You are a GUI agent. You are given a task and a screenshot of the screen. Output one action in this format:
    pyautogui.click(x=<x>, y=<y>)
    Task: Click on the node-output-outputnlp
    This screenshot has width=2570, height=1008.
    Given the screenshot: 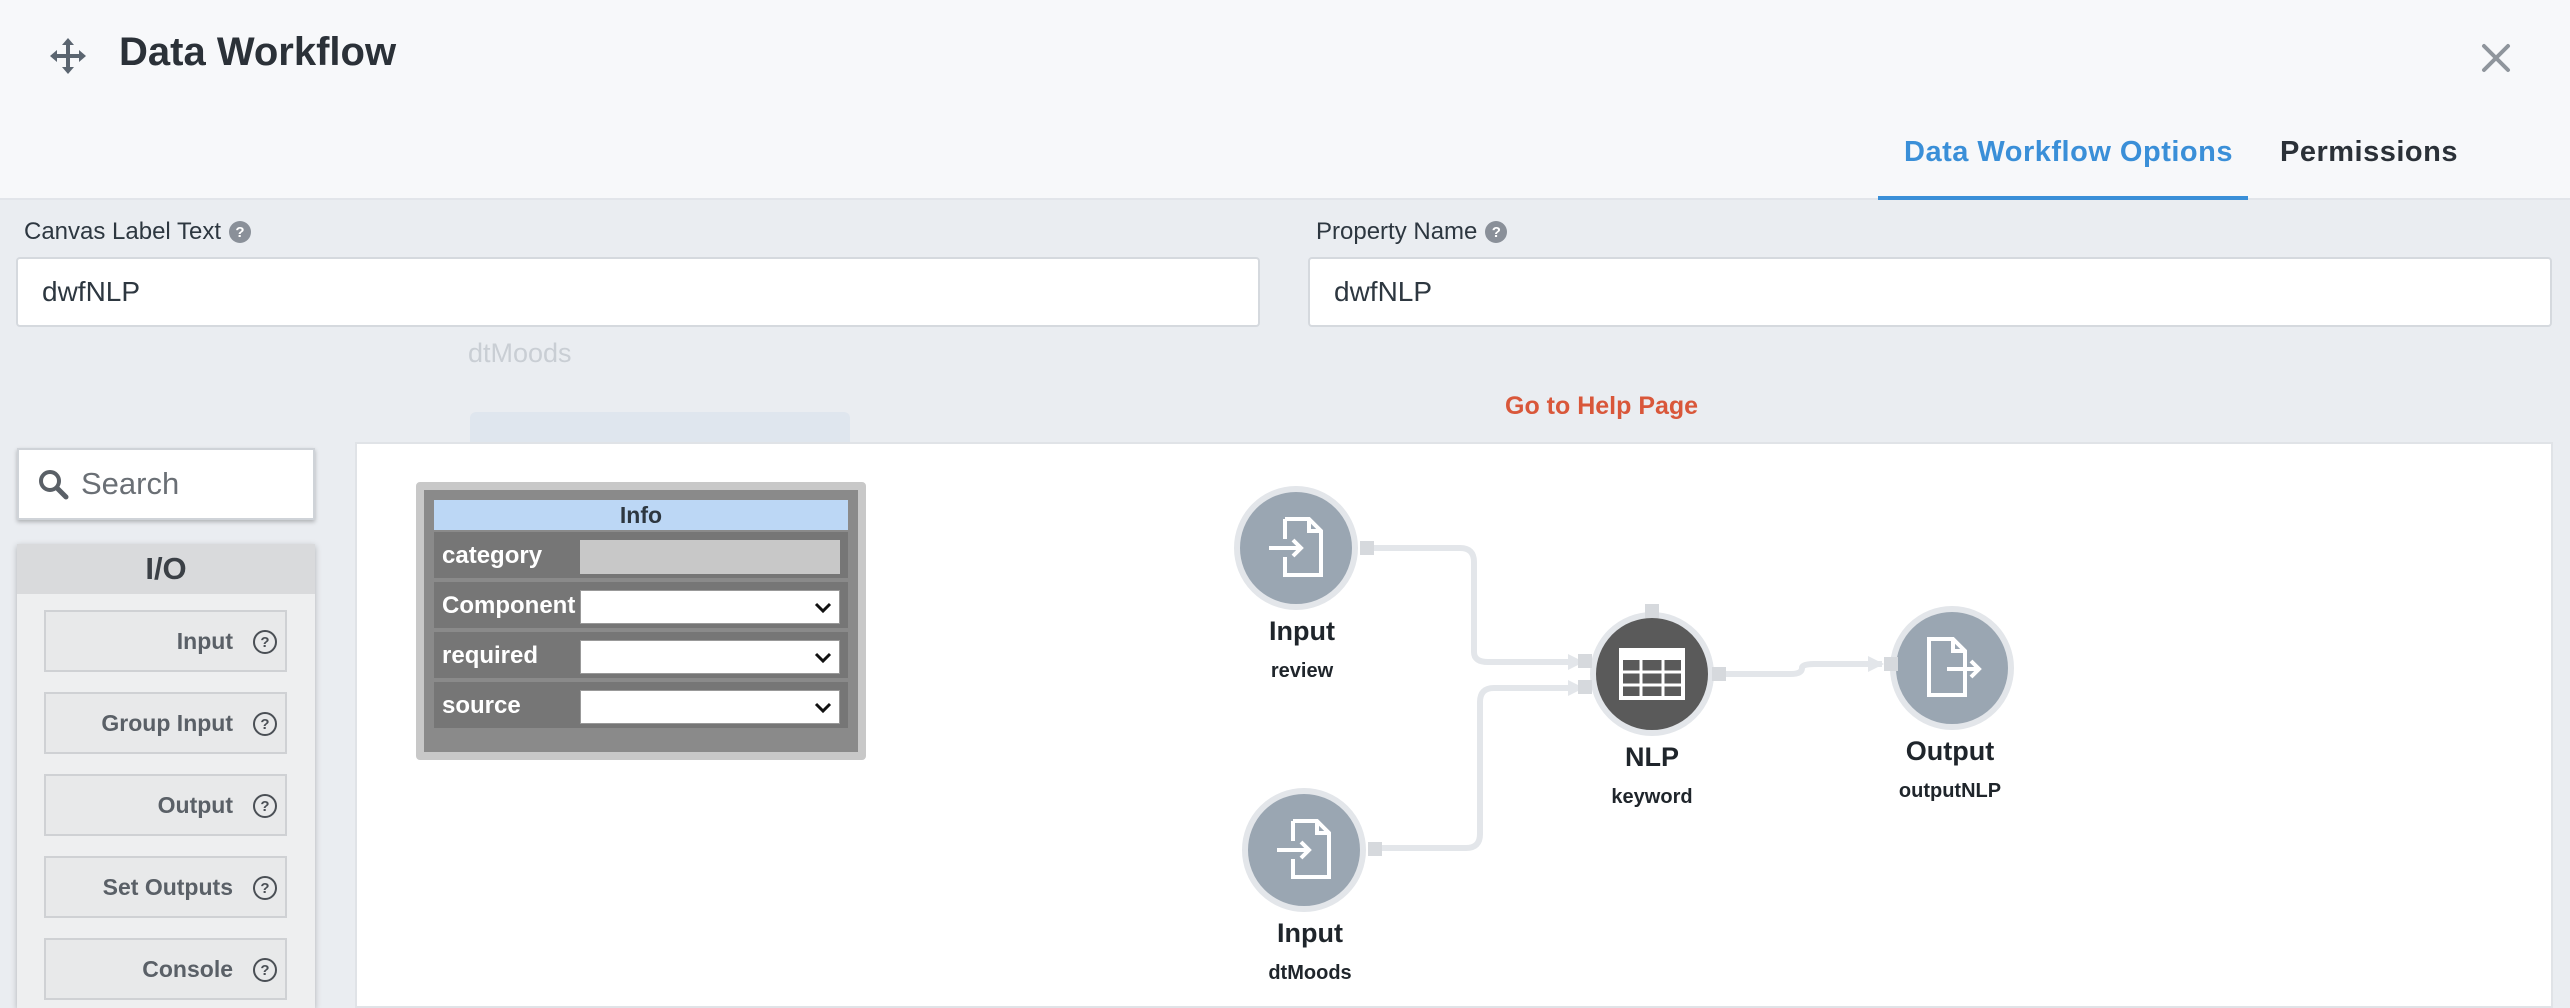 What is the action you would take?
    pyautogui.click(x=1952, y=668)
    